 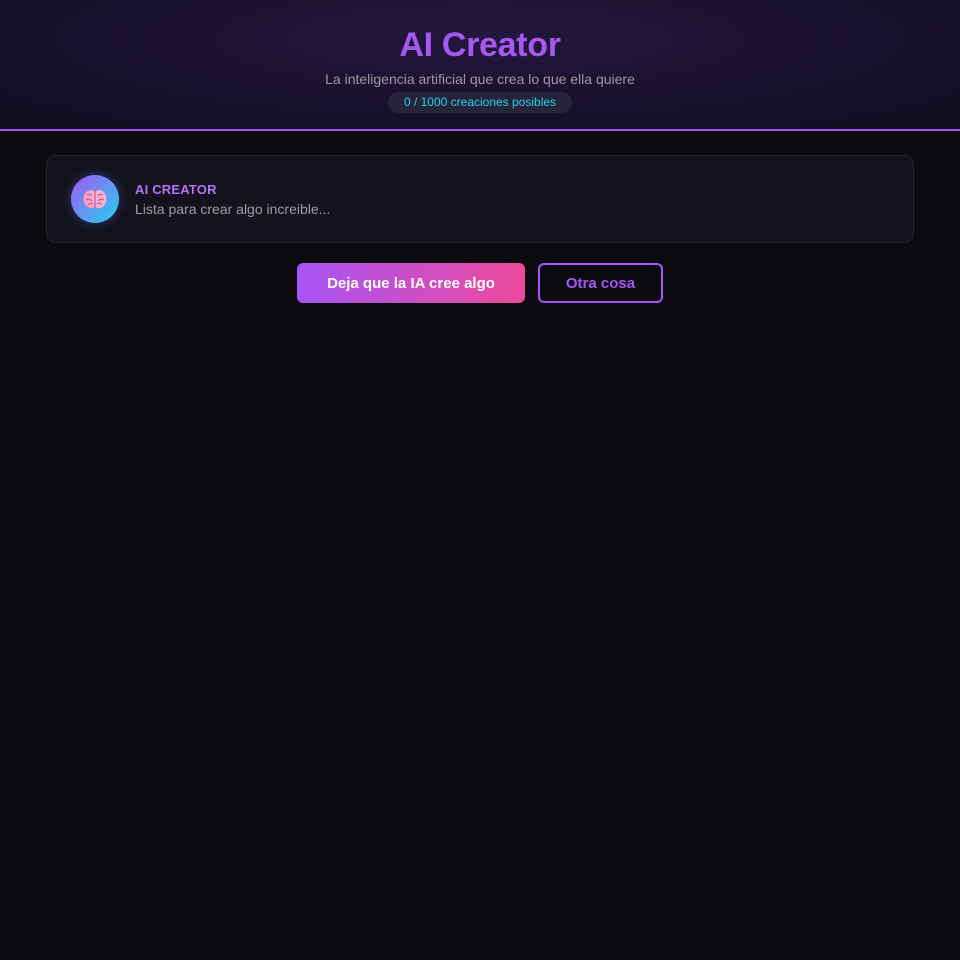 I want to click on brain-icon, so click(x=95, y=199).